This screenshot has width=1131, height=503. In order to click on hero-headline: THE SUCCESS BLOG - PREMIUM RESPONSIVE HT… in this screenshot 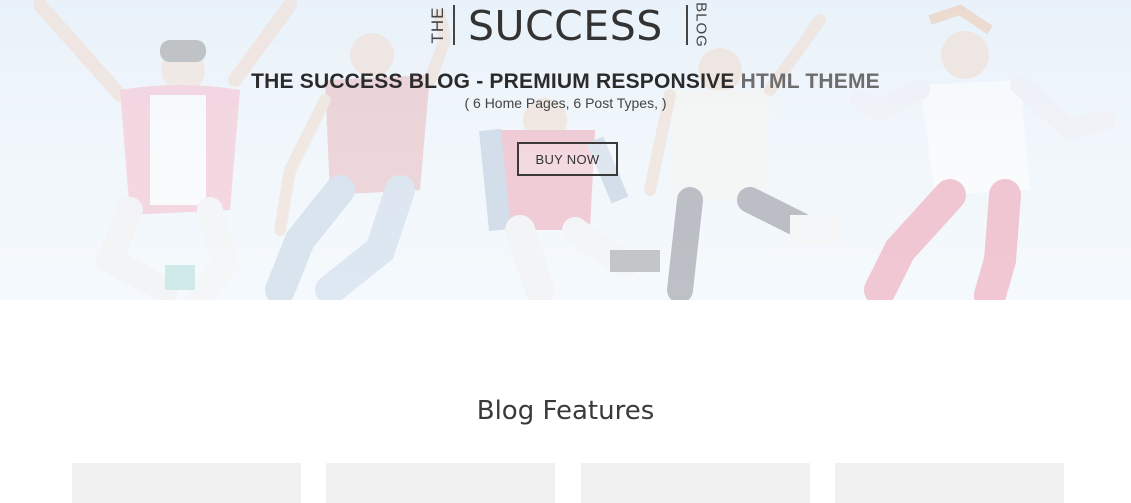, I will do `click(565, 82)`.